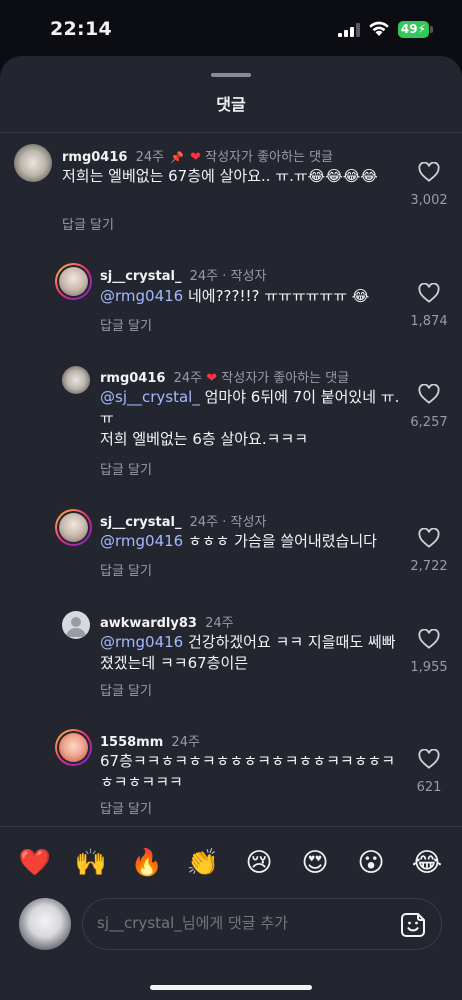 The width and height of the screenshot is (462, 1000). Describe the element at coordinates (131, 742) in the screenshot. I see `username: 1558mm` at that location.